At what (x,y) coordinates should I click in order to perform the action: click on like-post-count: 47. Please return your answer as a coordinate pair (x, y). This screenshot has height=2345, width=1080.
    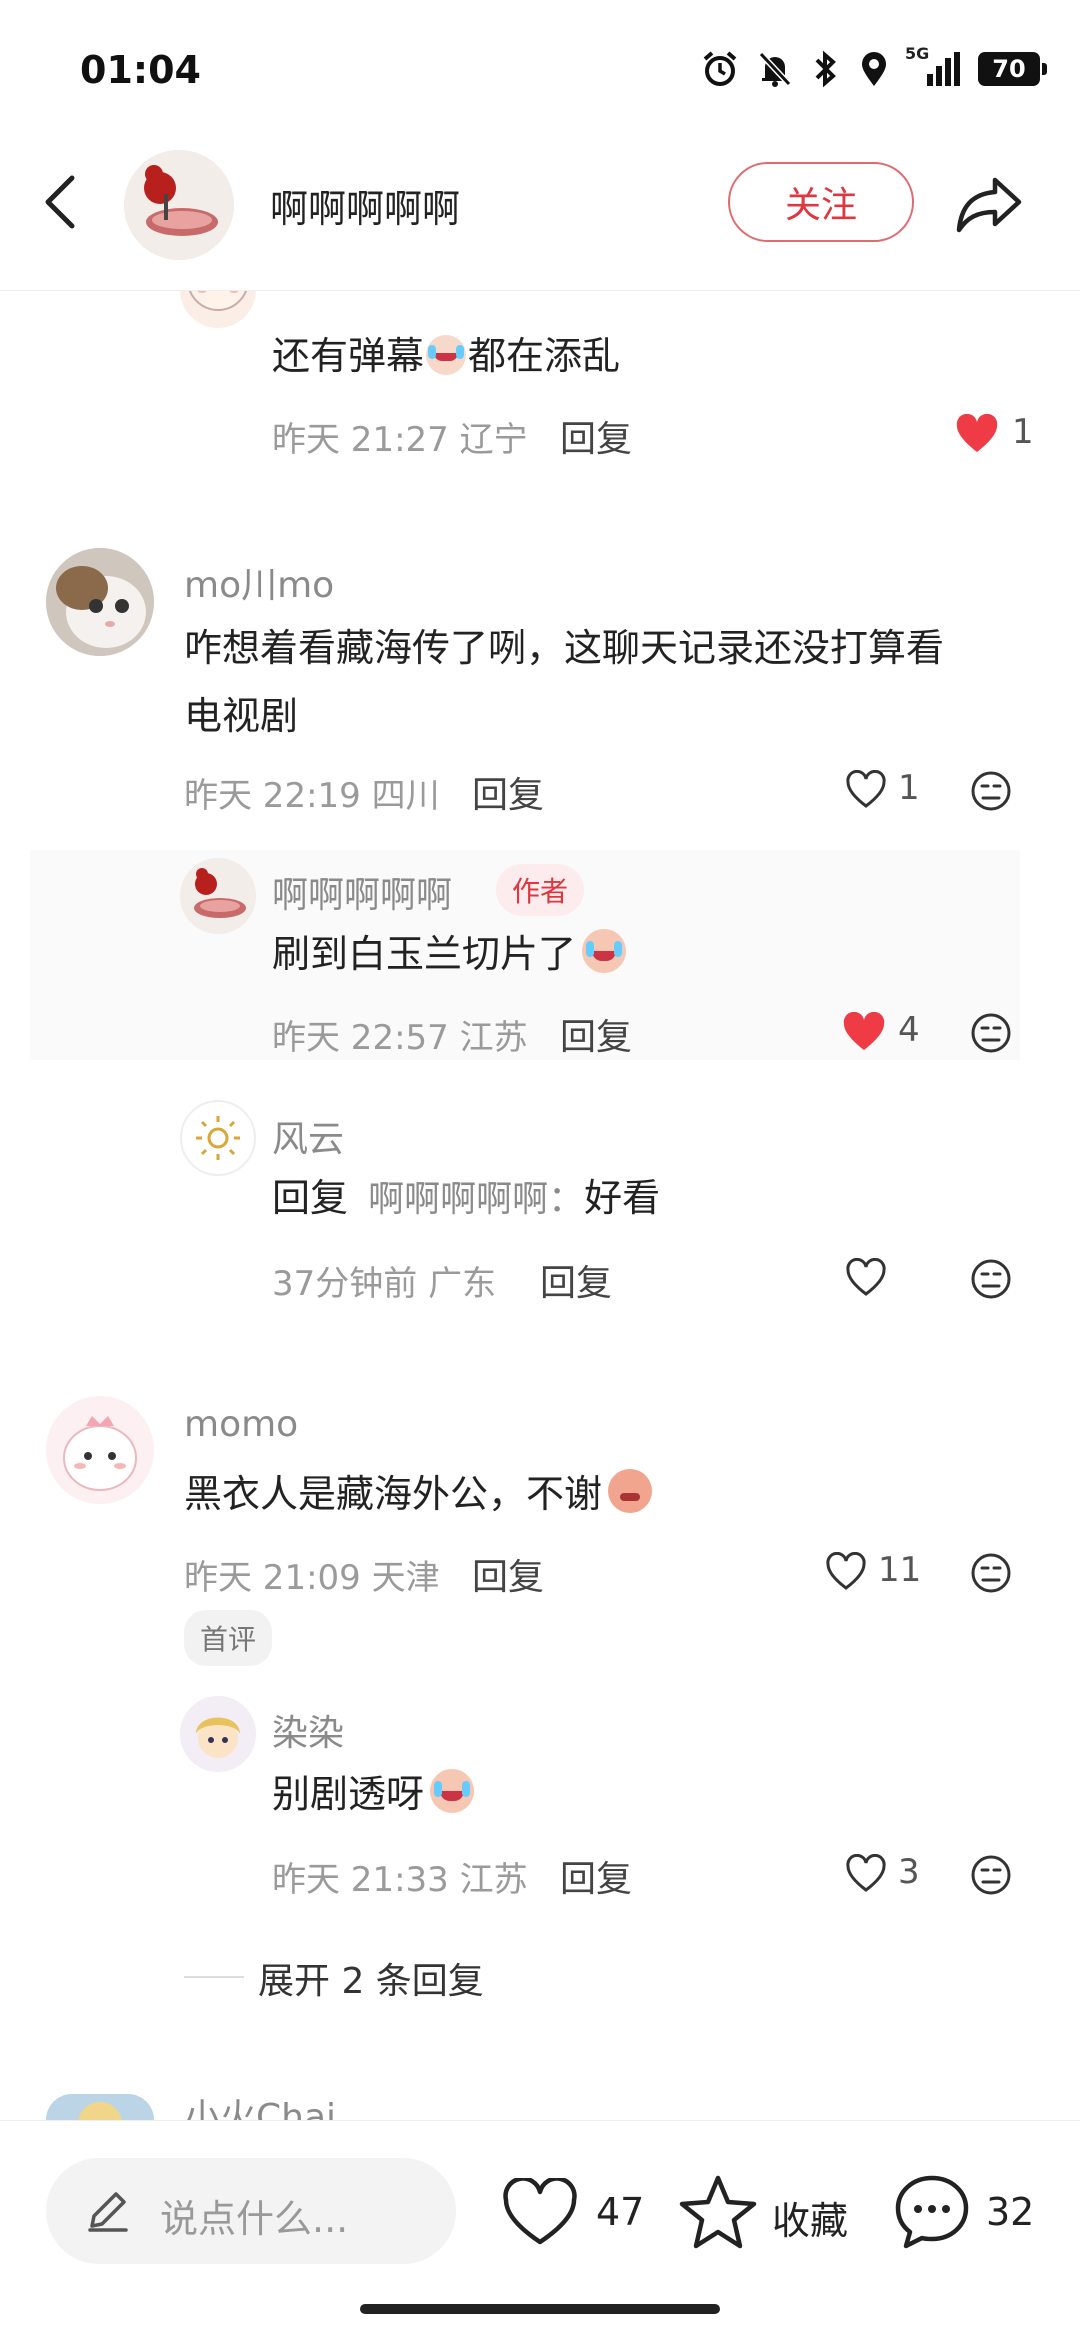
    Looking at the image, I should click on (620, 2212).